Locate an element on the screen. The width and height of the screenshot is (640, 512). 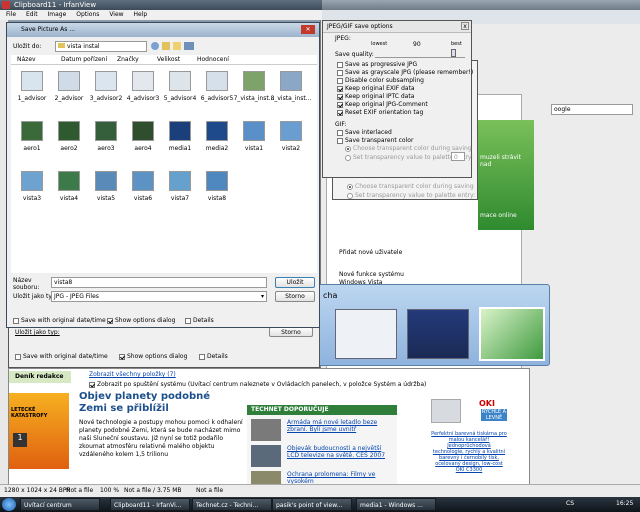
menu-view: View is located at coordinates (116, 14).